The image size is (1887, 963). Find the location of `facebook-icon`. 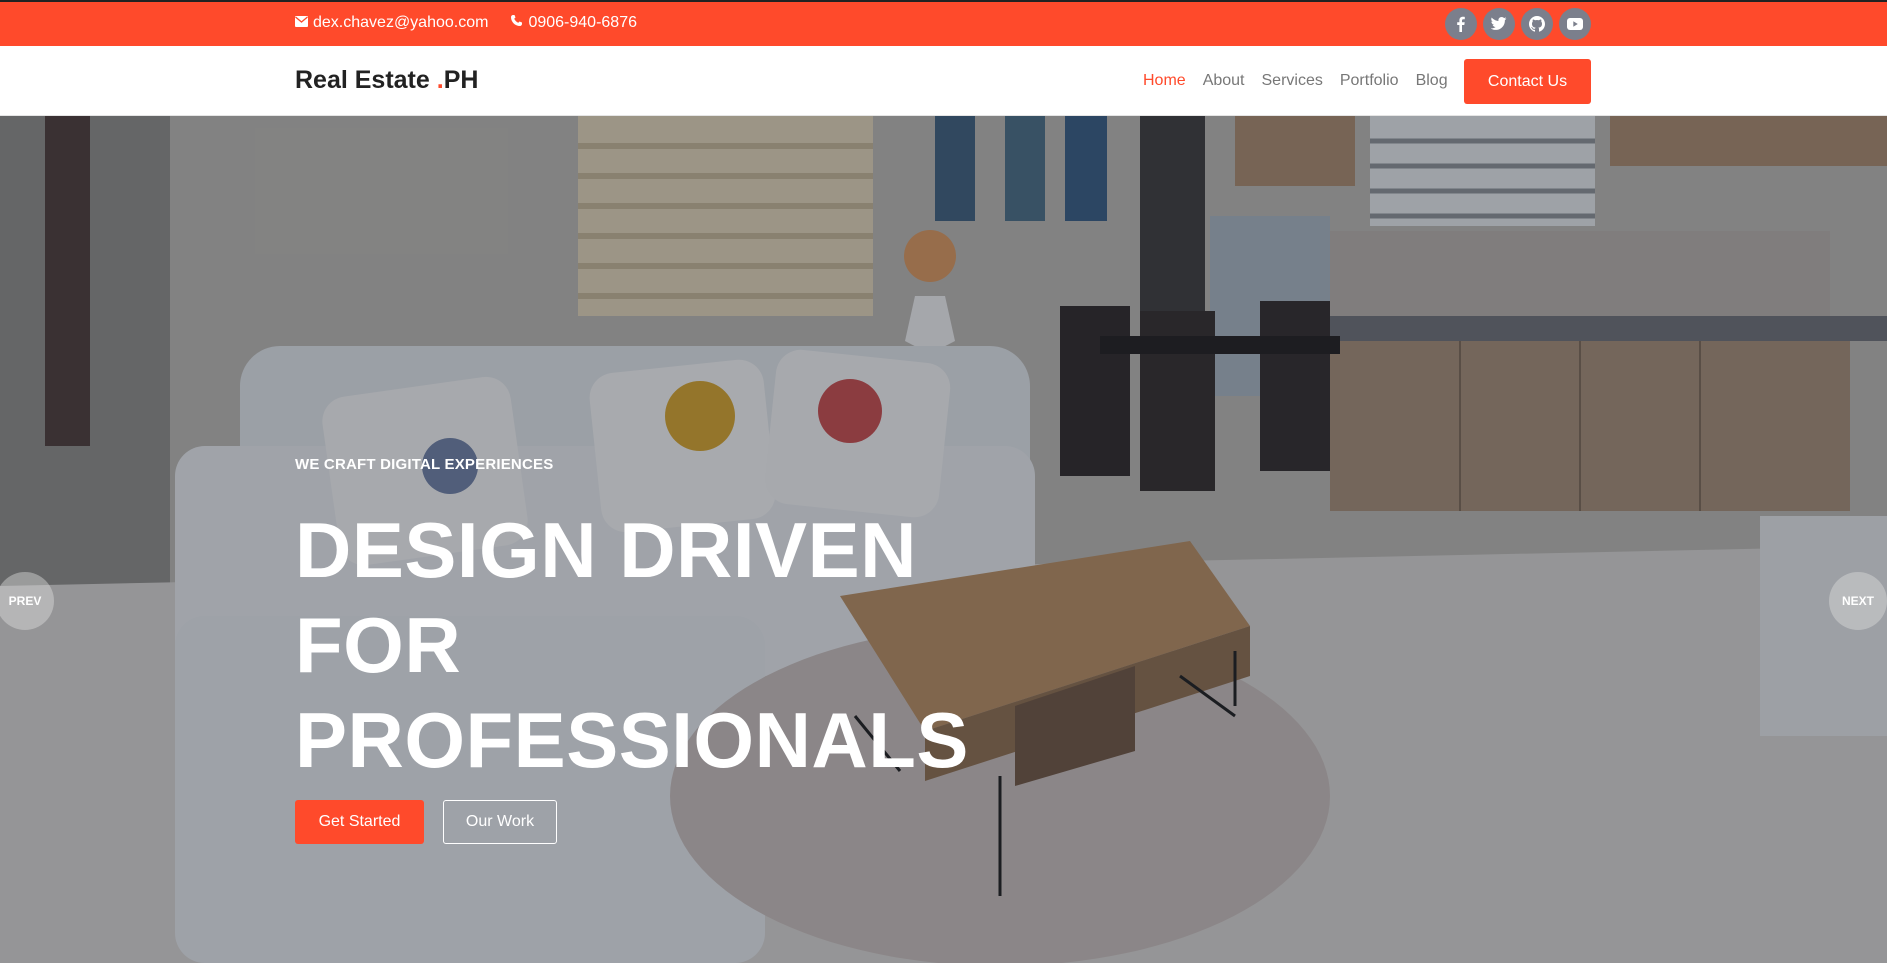

facebook-icon is located at coordinates (1461, 24).